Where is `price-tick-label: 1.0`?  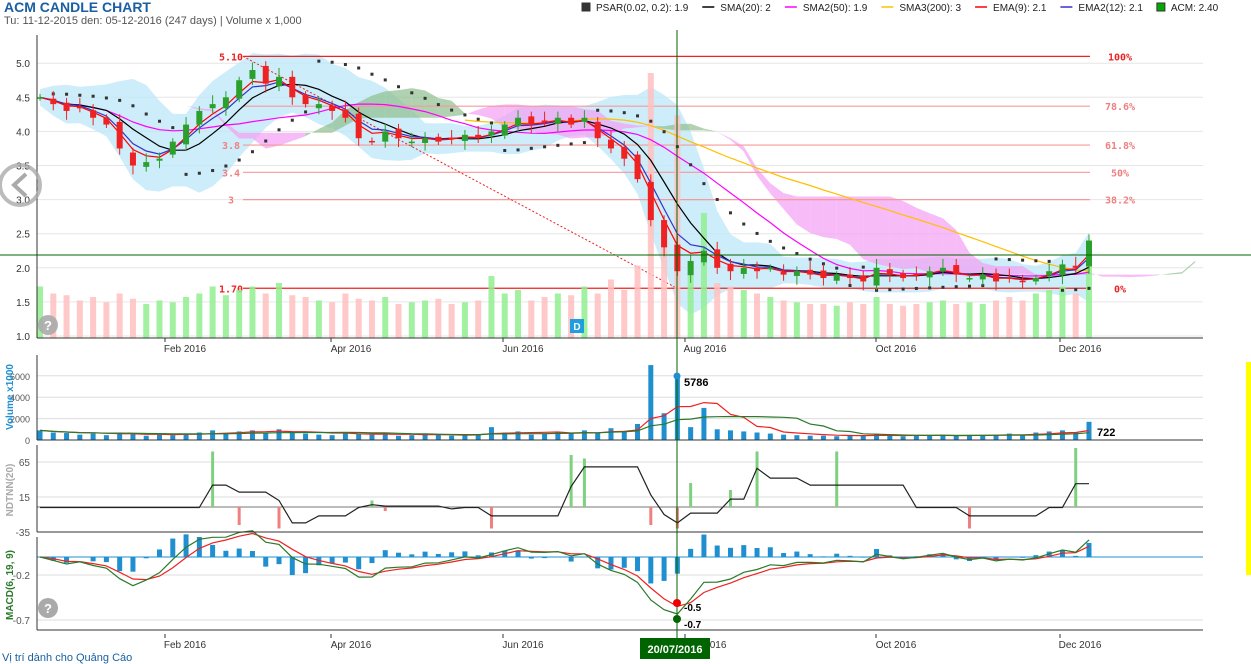 price-tick-label: 1.0 is located at coordinates (23, 337).